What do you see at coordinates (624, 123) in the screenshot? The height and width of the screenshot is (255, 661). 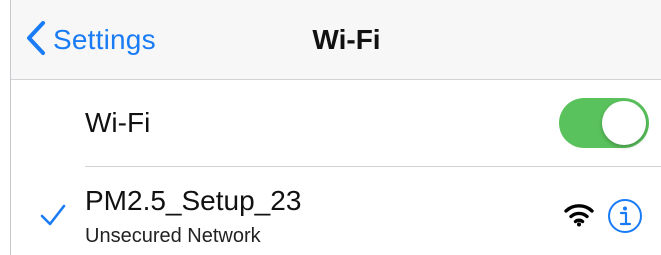 I see `toggle-knob` at bounding box center [624, 123].